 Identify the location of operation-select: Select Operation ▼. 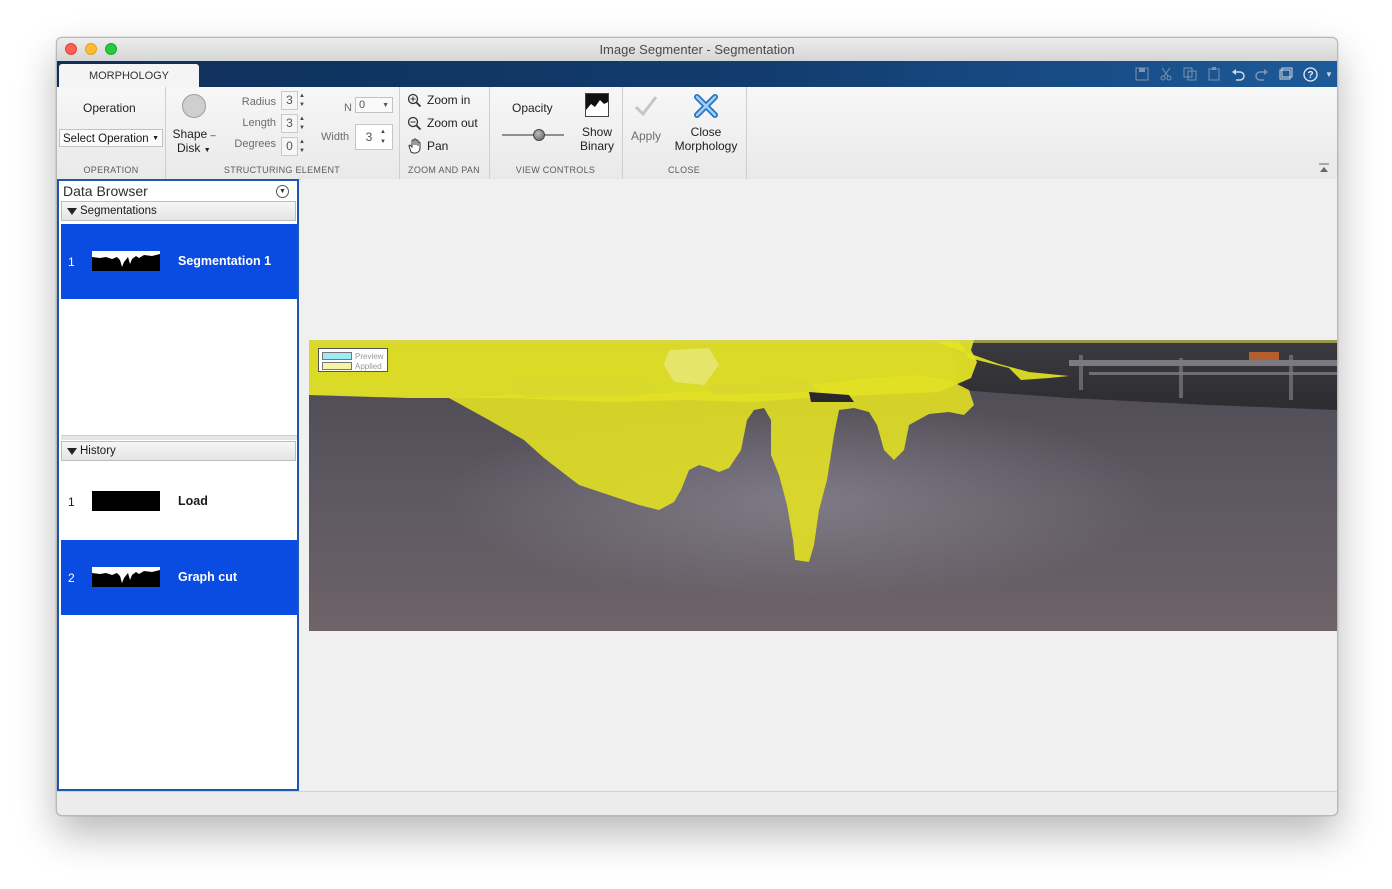
(111, 138).